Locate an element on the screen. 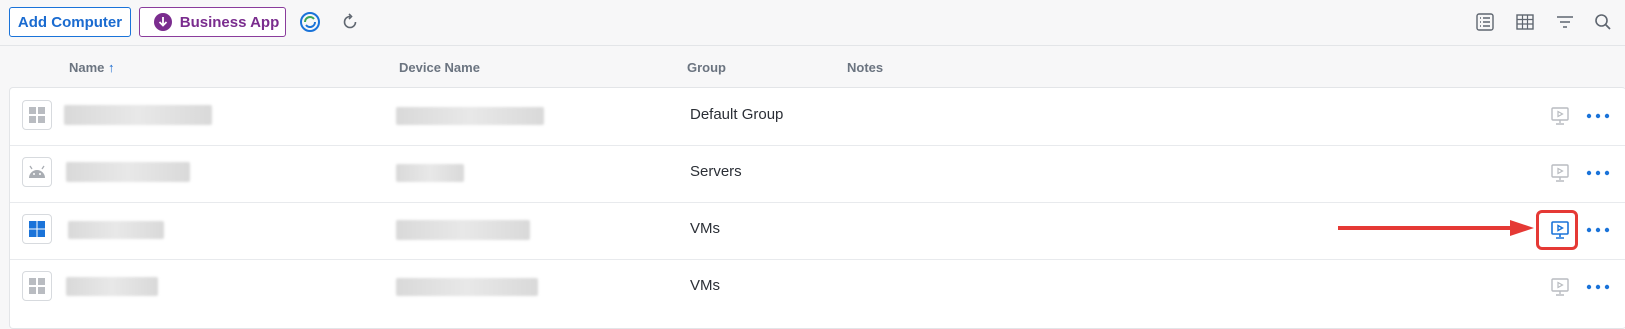 This screenshot has width=1625, height=329. column-name-header: Name ↑ is located at coordinates (92, 67).